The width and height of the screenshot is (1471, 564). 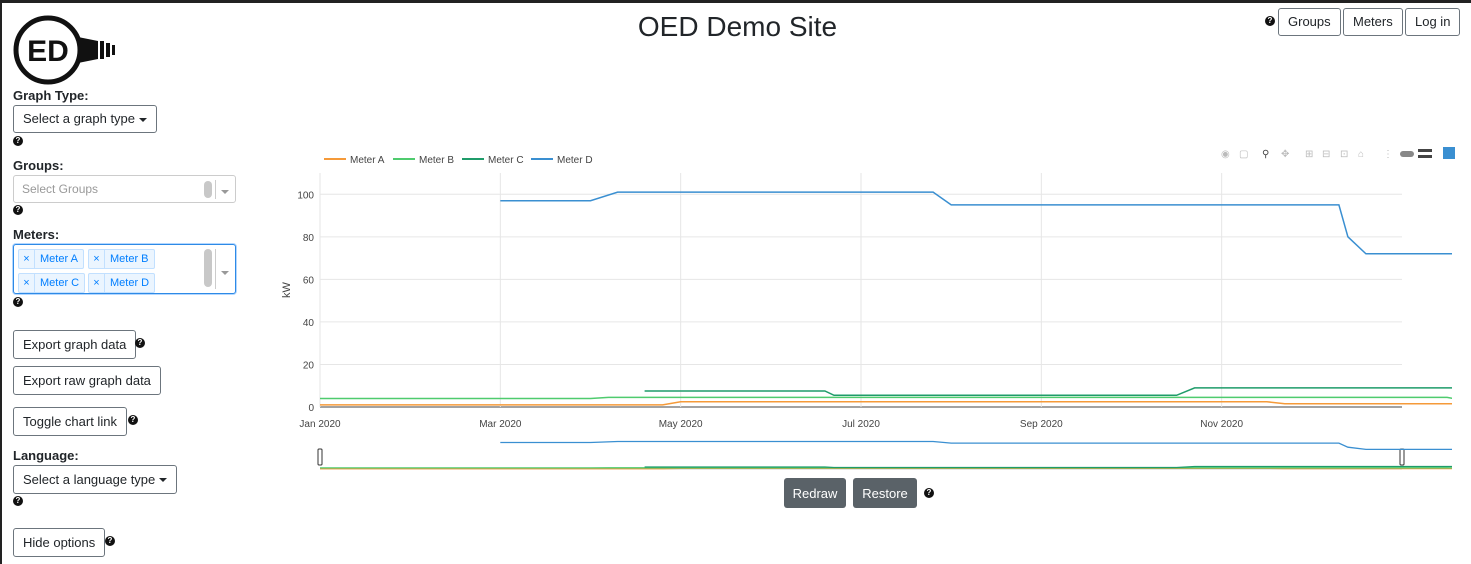 I want to click on legend-label: Meter D, so click(x=575, y=160).